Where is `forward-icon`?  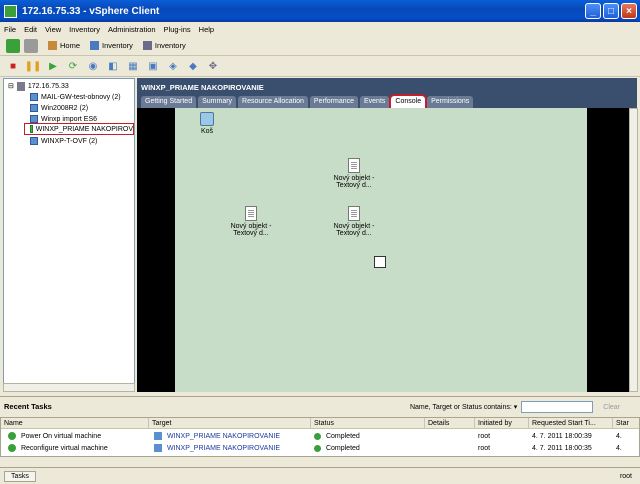
forward-icon is located at coordinates (31, 45).